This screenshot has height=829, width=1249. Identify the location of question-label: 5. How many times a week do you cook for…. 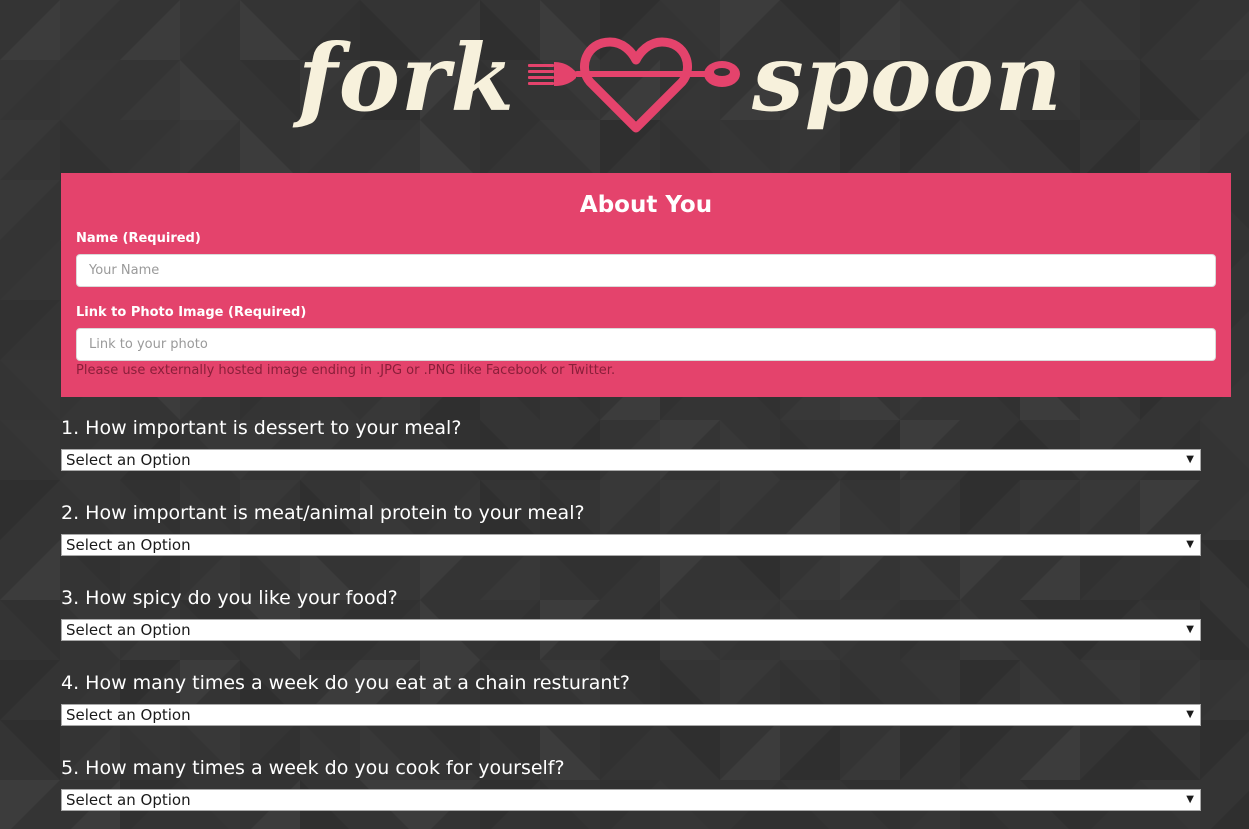
(313, 768).